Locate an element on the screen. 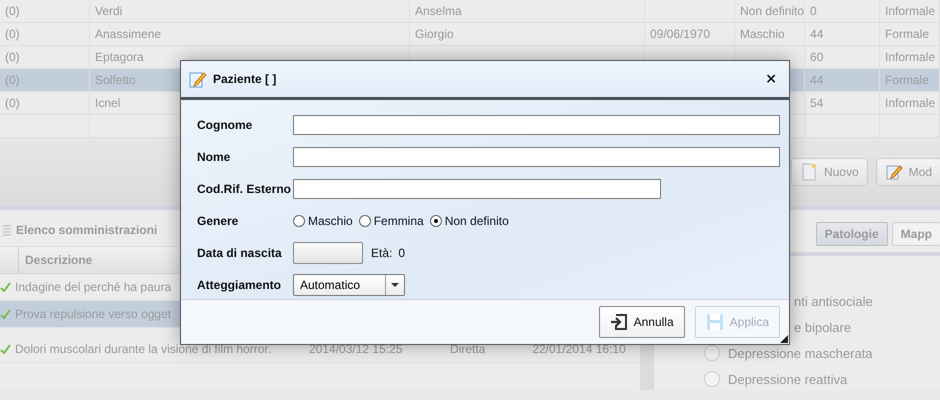 Image resolution: width=940 pixels, height=400 pixels. document-icon is located at coordinates (809, 172).